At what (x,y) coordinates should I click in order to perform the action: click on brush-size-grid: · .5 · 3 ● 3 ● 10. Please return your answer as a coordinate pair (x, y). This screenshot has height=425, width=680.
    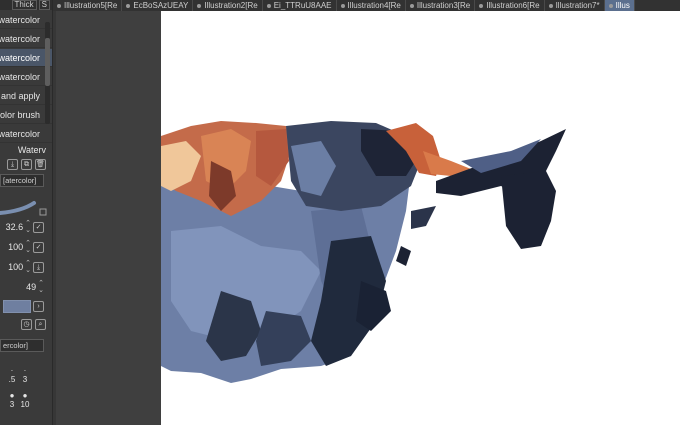
    Looking at the image, I should click on (26, 390).